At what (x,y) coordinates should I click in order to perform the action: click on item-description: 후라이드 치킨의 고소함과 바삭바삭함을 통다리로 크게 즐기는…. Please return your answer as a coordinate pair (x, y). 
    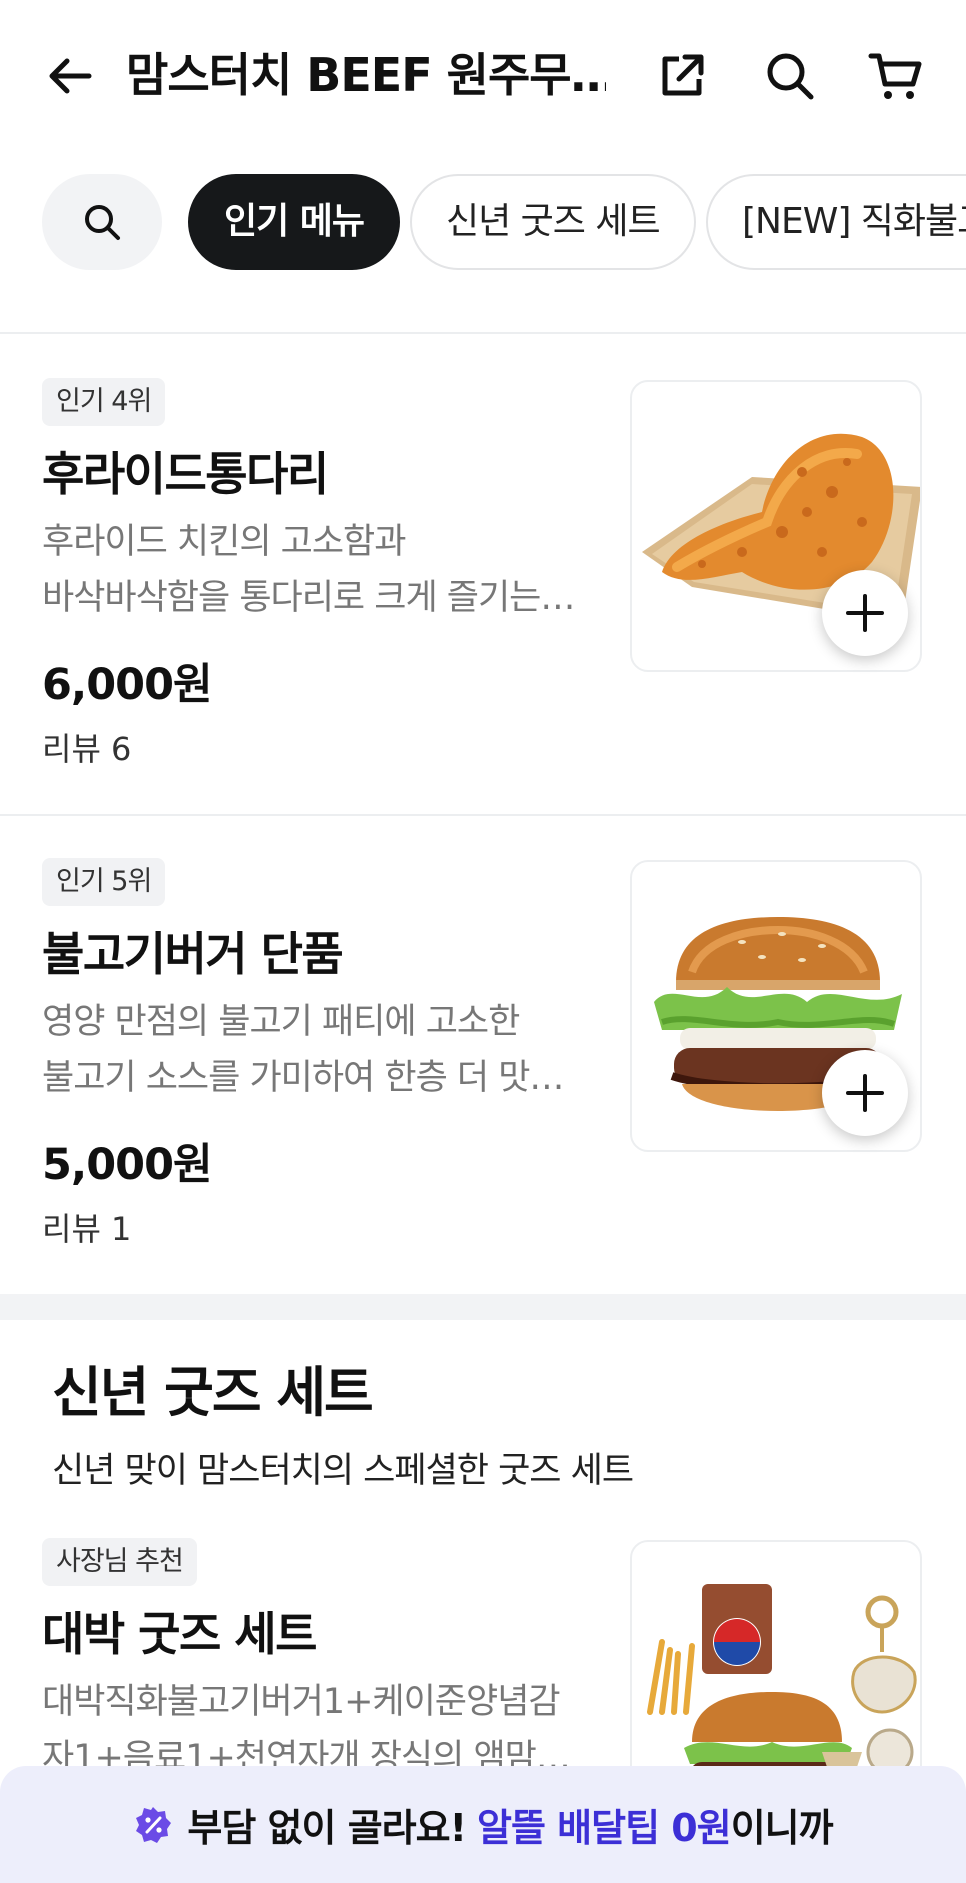
    Looking at the image, I should click on (308, 570).